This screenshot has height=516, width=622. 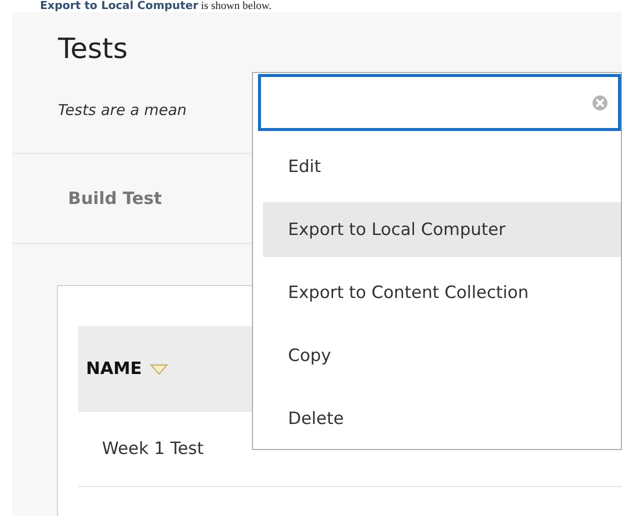 I want to click on page-title: Tests, so click(x=93, y=49).